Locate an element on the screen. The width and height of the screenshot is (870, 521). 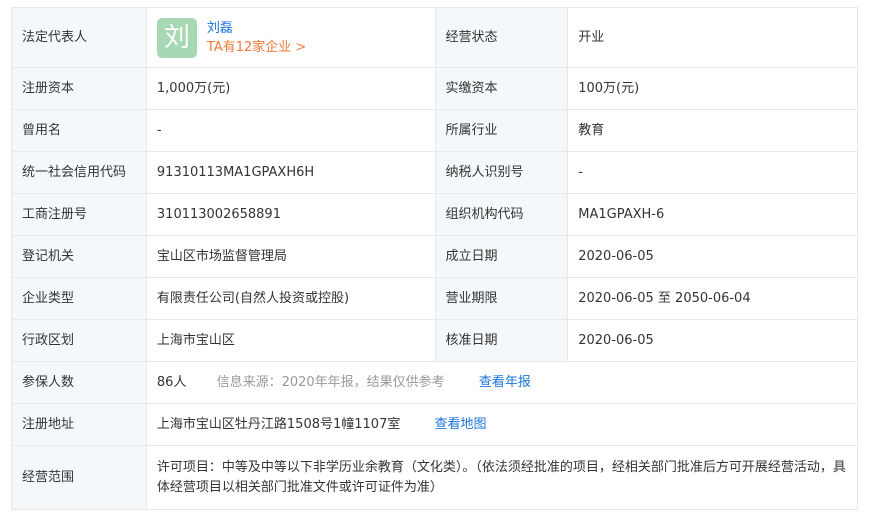
row-authority: 登记机关 宝山区市场监督管理局 成立日期 2020-06-05 is located at coordinates (434, 256).